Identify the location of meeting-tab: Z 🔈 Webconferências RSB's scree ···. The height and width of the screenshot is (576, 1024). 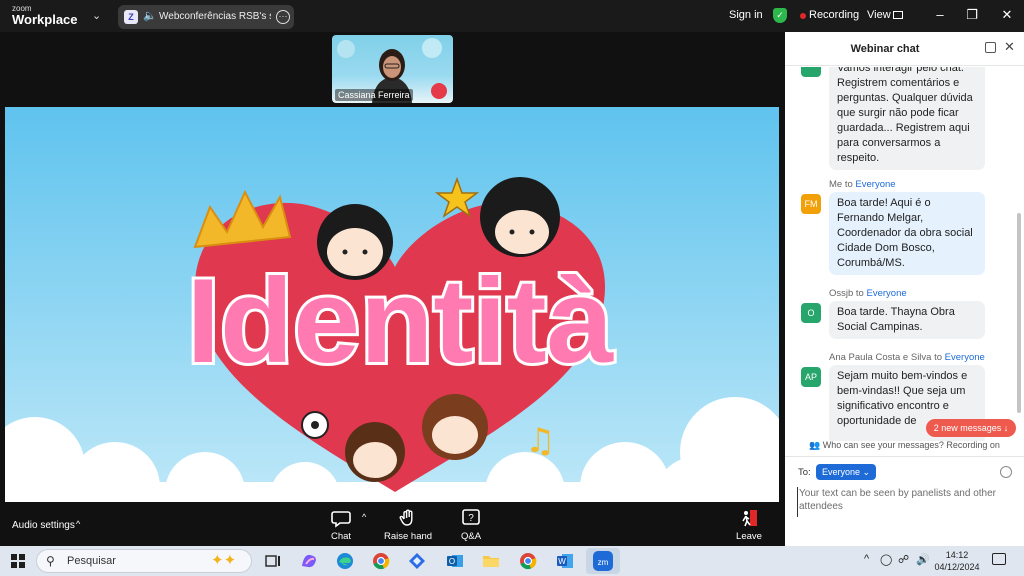
(206, 17).